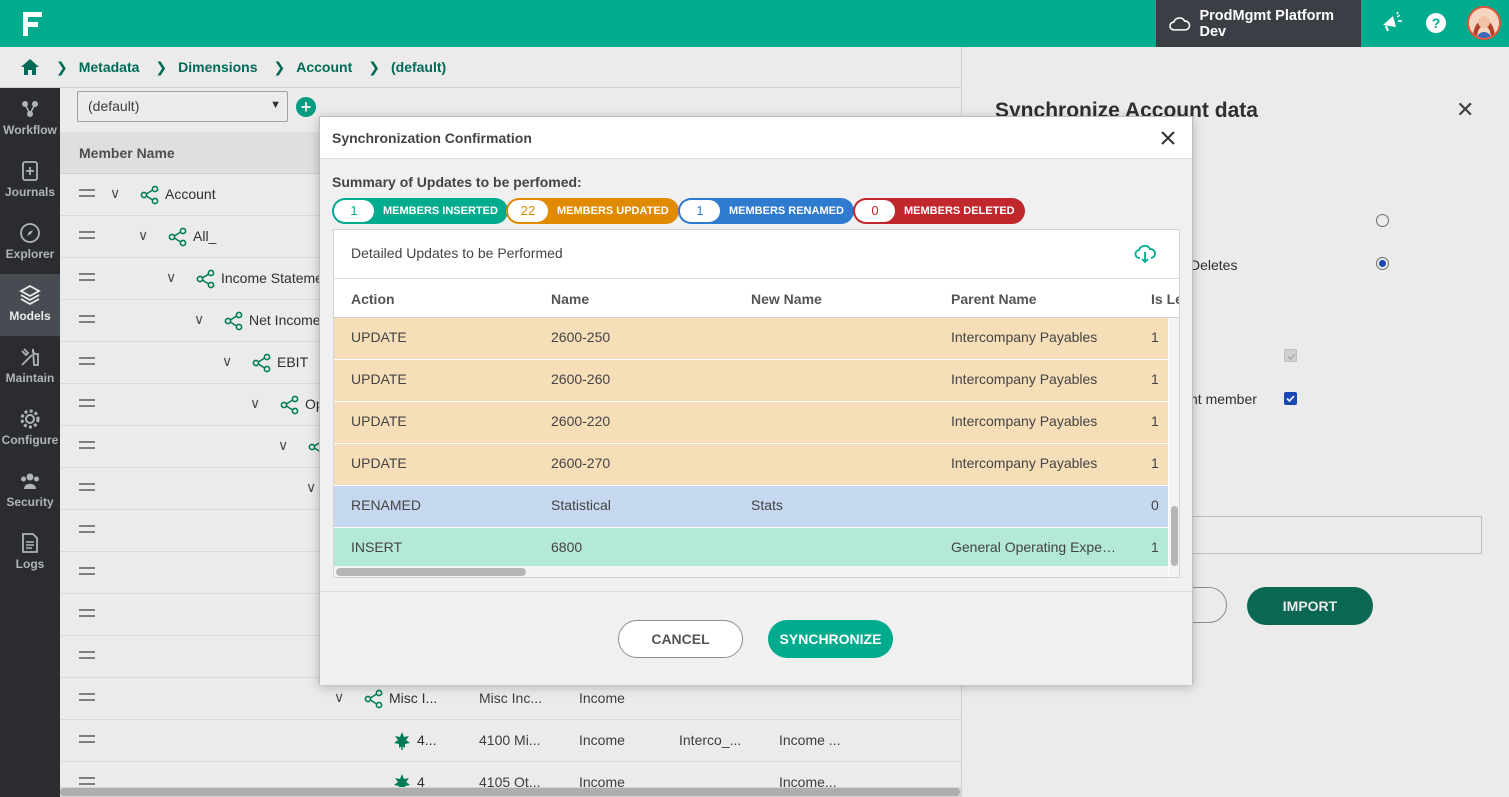 Image resolution: width=1509 pixels, height=797 pixels. What do you see at coordinates (1266, 23) in the screenshot?
I see `environment-name: ProdMgmt Platform Dev` at bounding box center [1266, 23].